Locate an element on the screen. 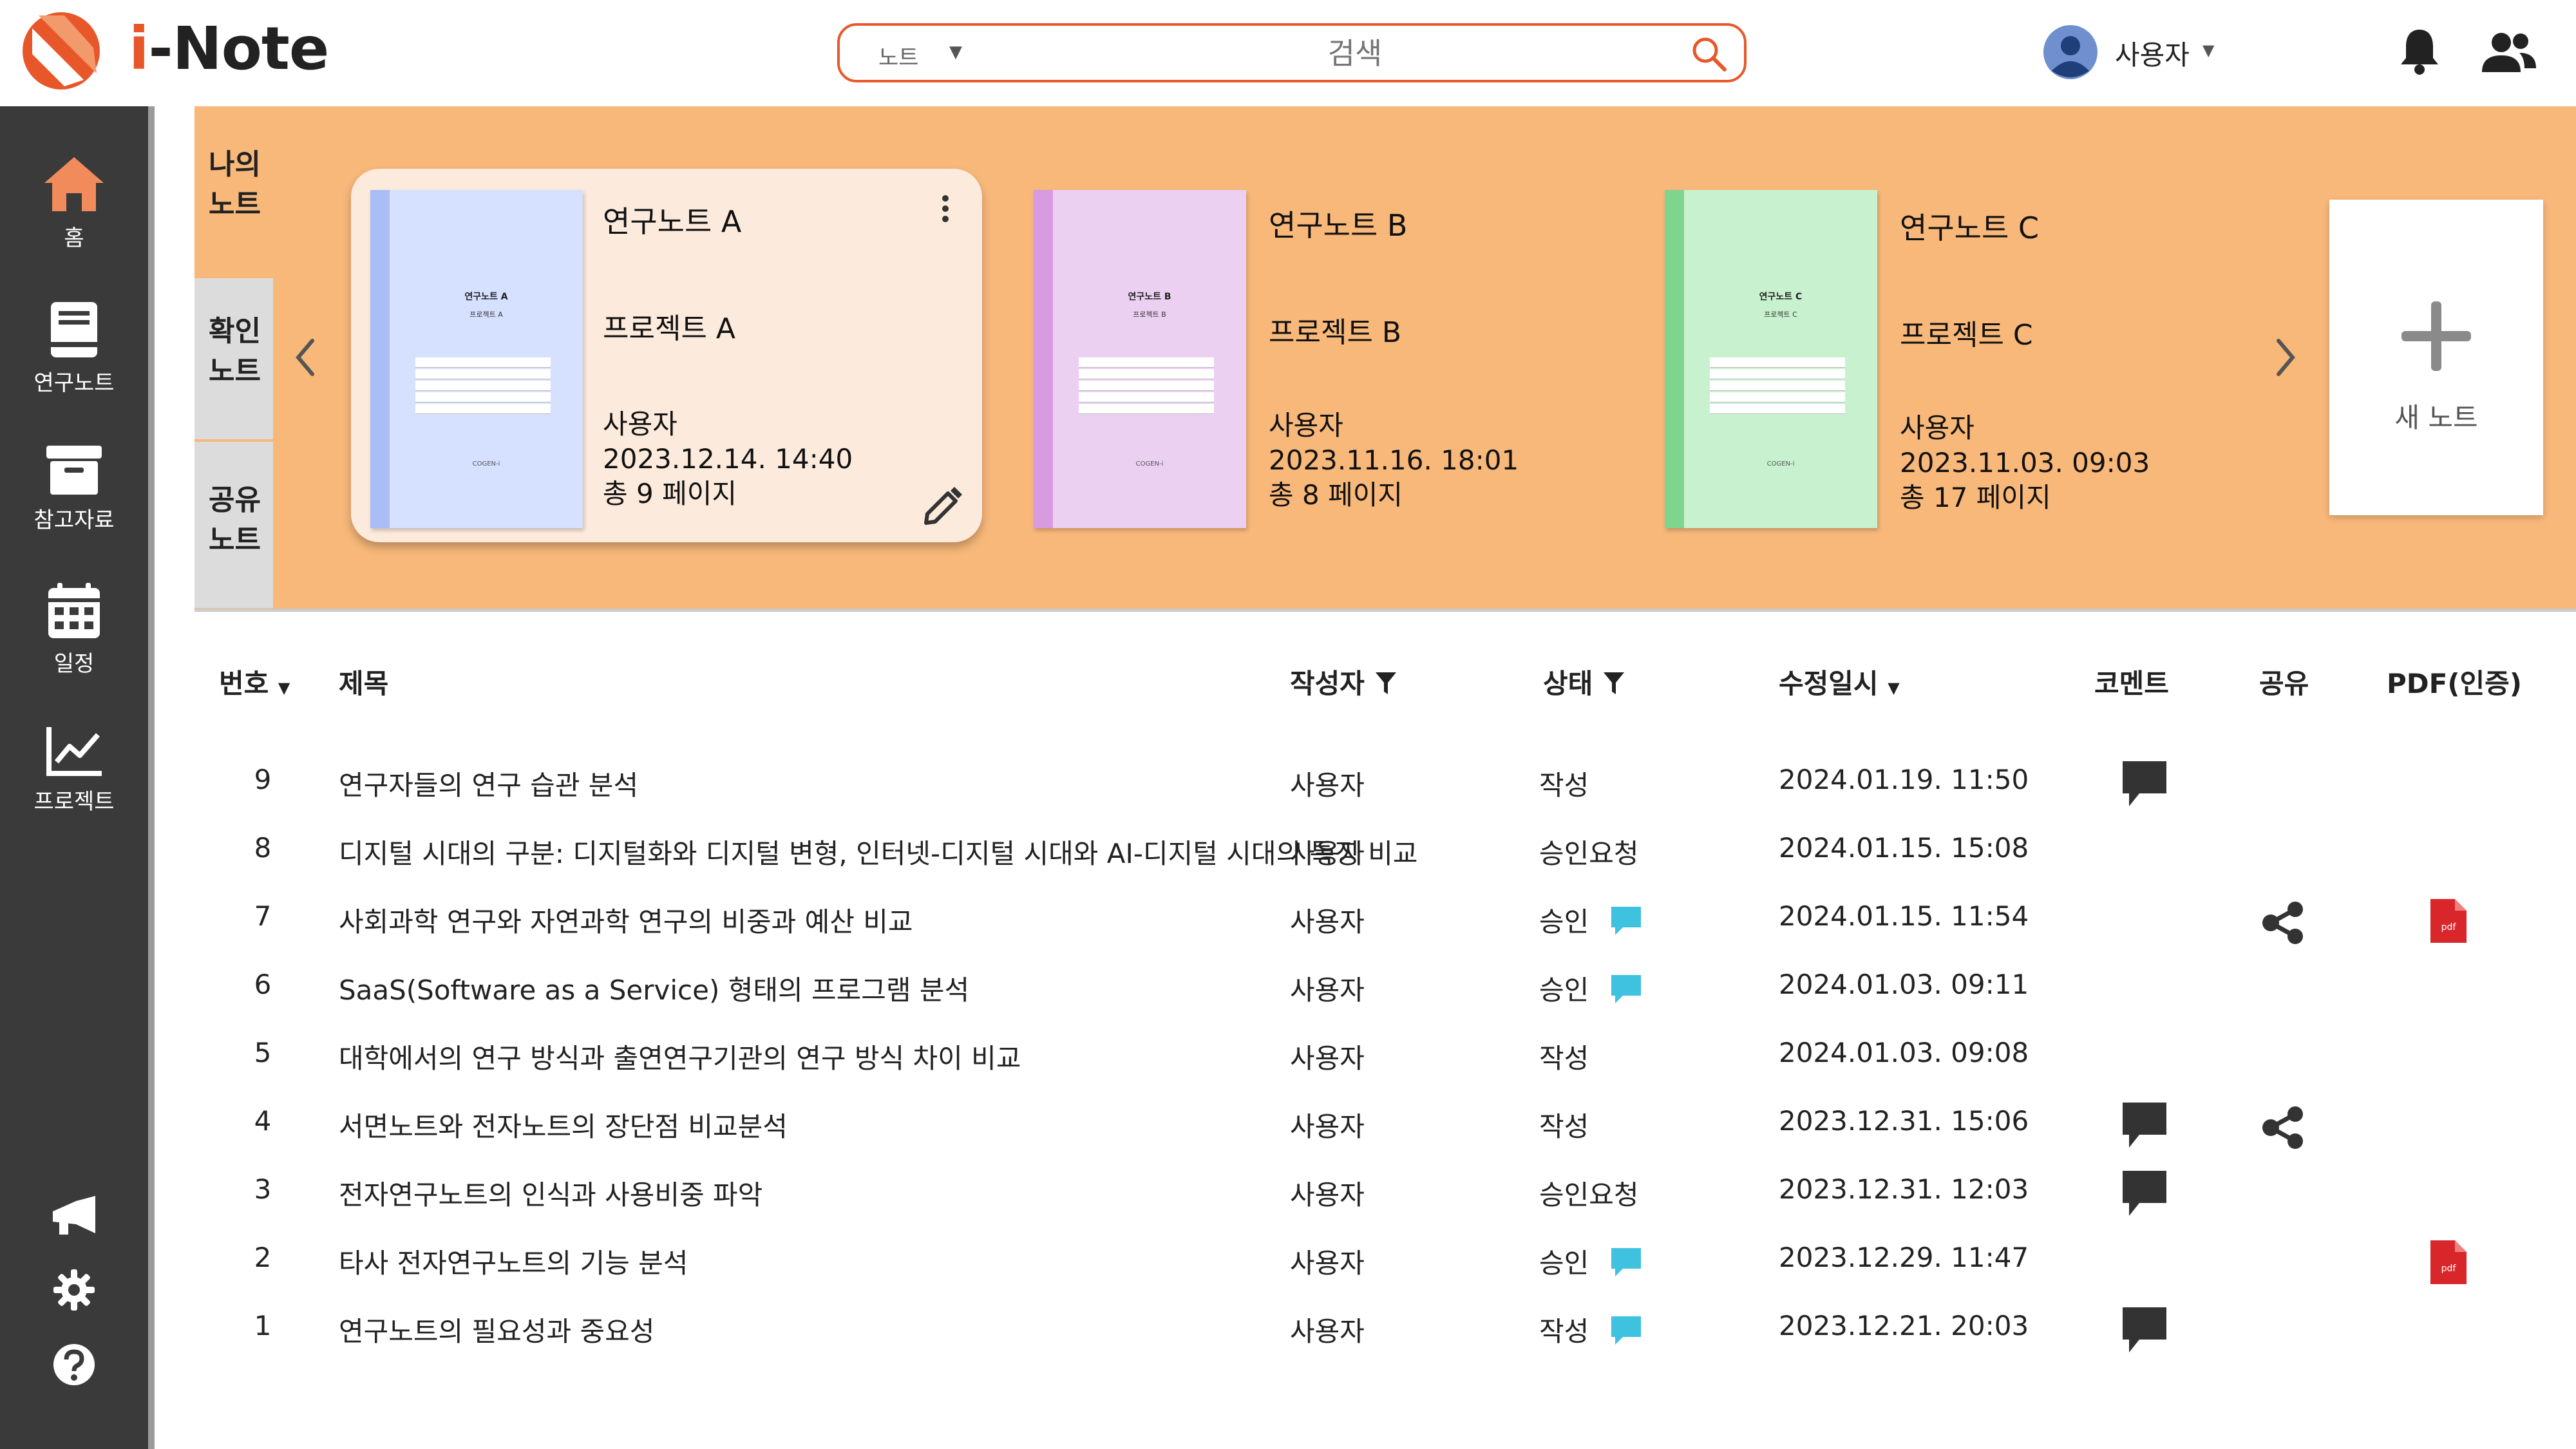 Image resolution: width=2576 pixels, height=1449 pixels. caret-down-icon: ▼ is located at coordinates (2208, 50).